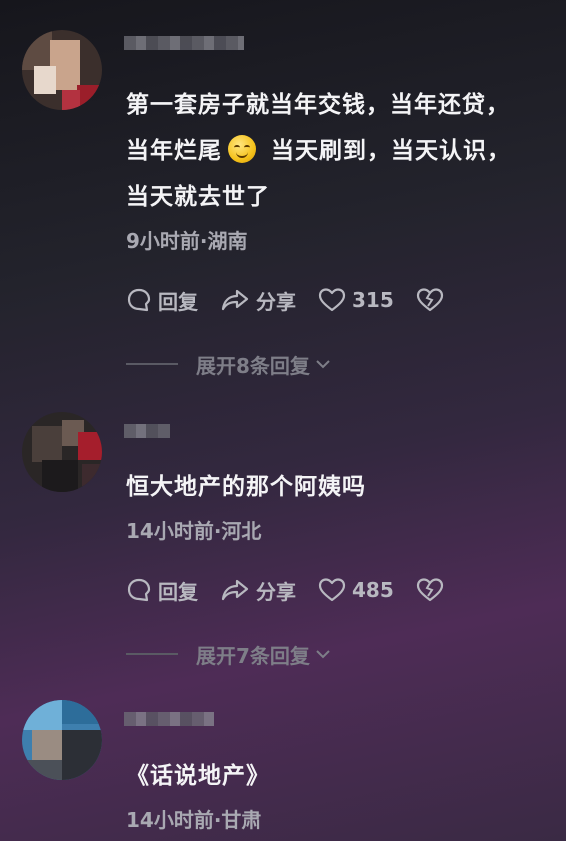  Describe the element at coordinates (194, 531) in the screenshot. I see `comment-meta: 14小时前·河北` at that location.